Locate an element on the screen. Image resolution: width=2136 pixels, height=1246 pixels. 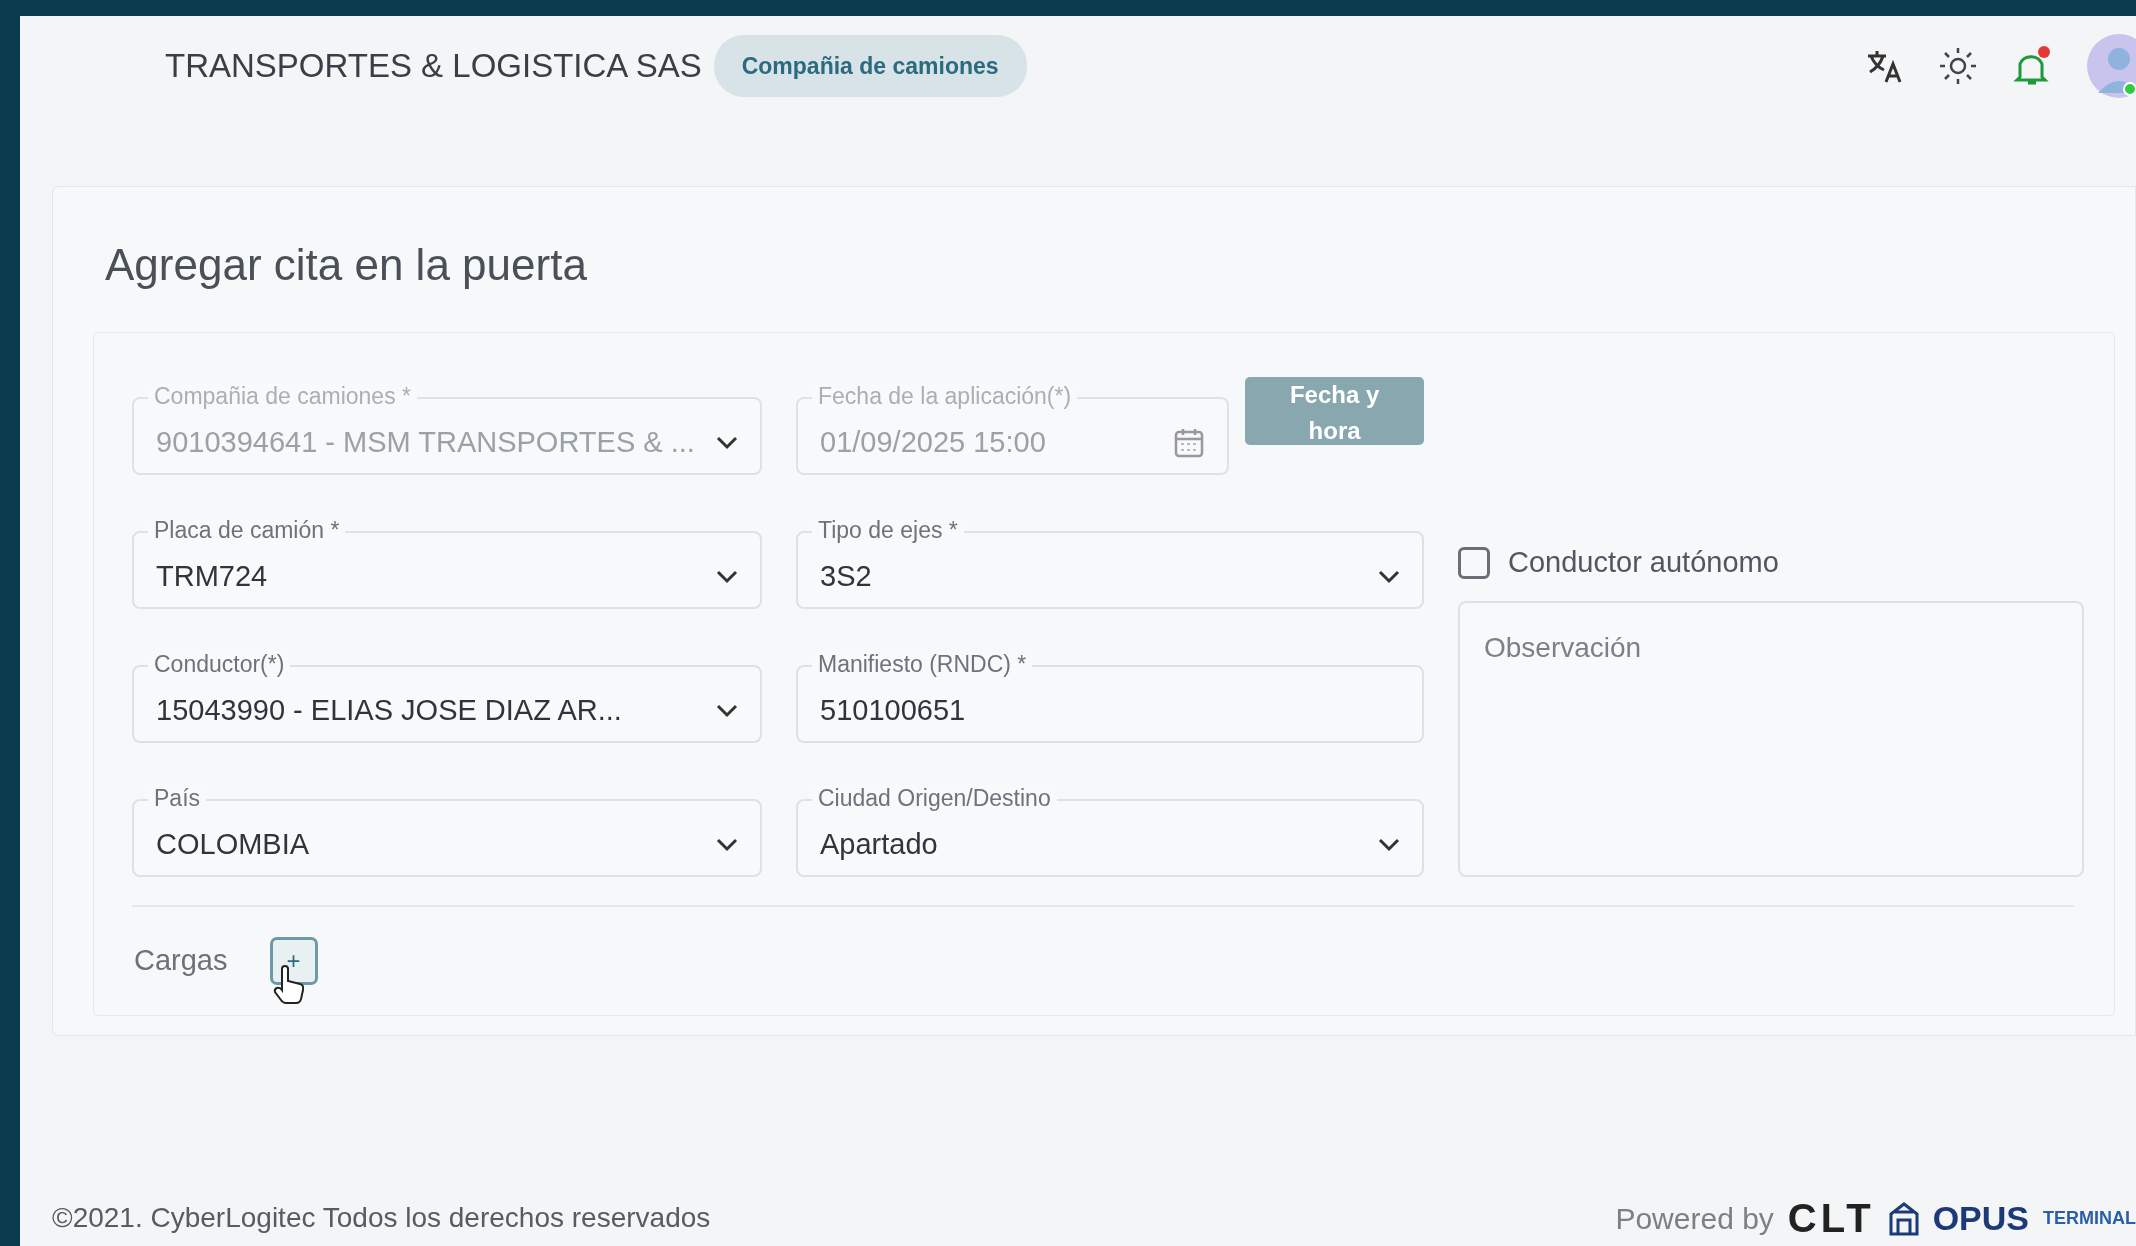
role-badge: Compañia de camiones is located at coordinates (870, 66).